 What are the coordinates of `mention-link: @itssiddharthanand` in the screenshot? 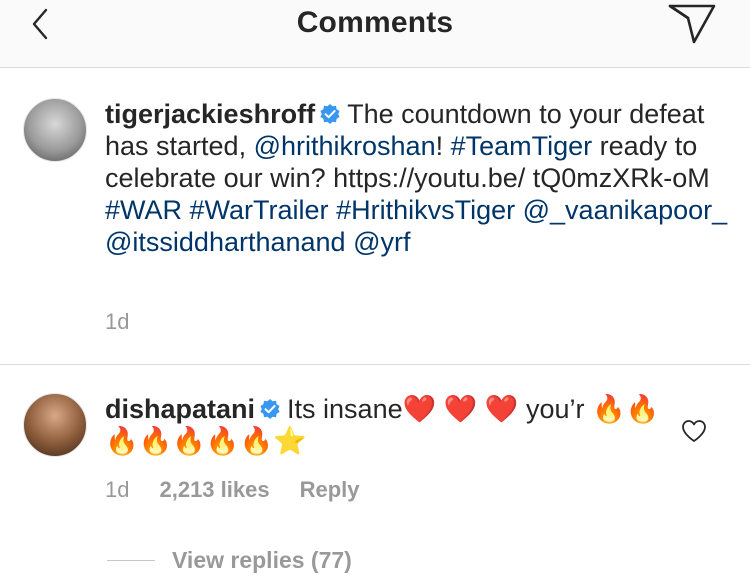 It's located at (225, 242).